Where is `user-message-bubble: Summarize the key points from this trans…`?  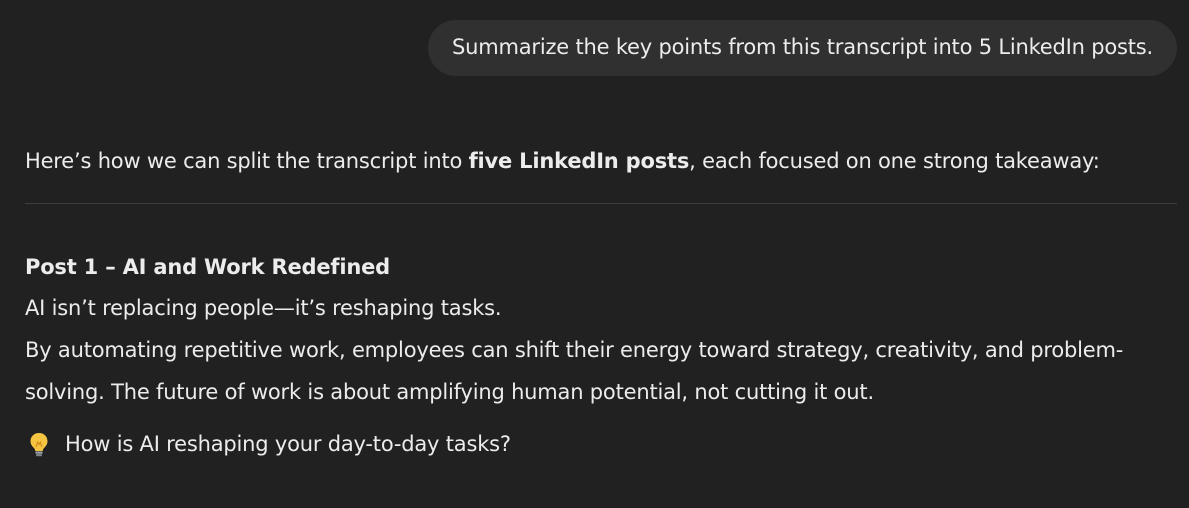
user-message-bubble: Summarize the key points from this trans… is located at coordinates (802, 48).